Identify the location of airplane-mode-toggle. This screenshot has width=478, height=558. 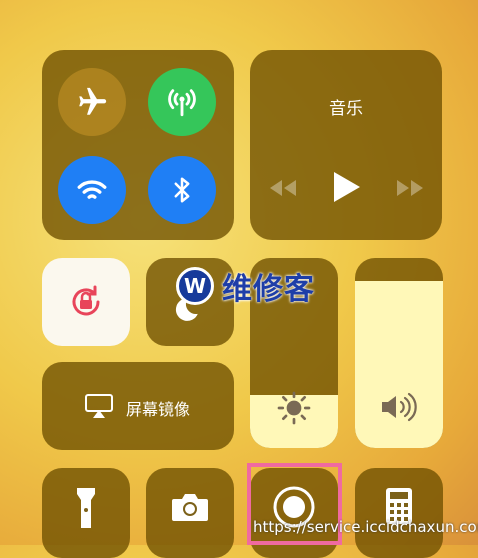
(92, 102).